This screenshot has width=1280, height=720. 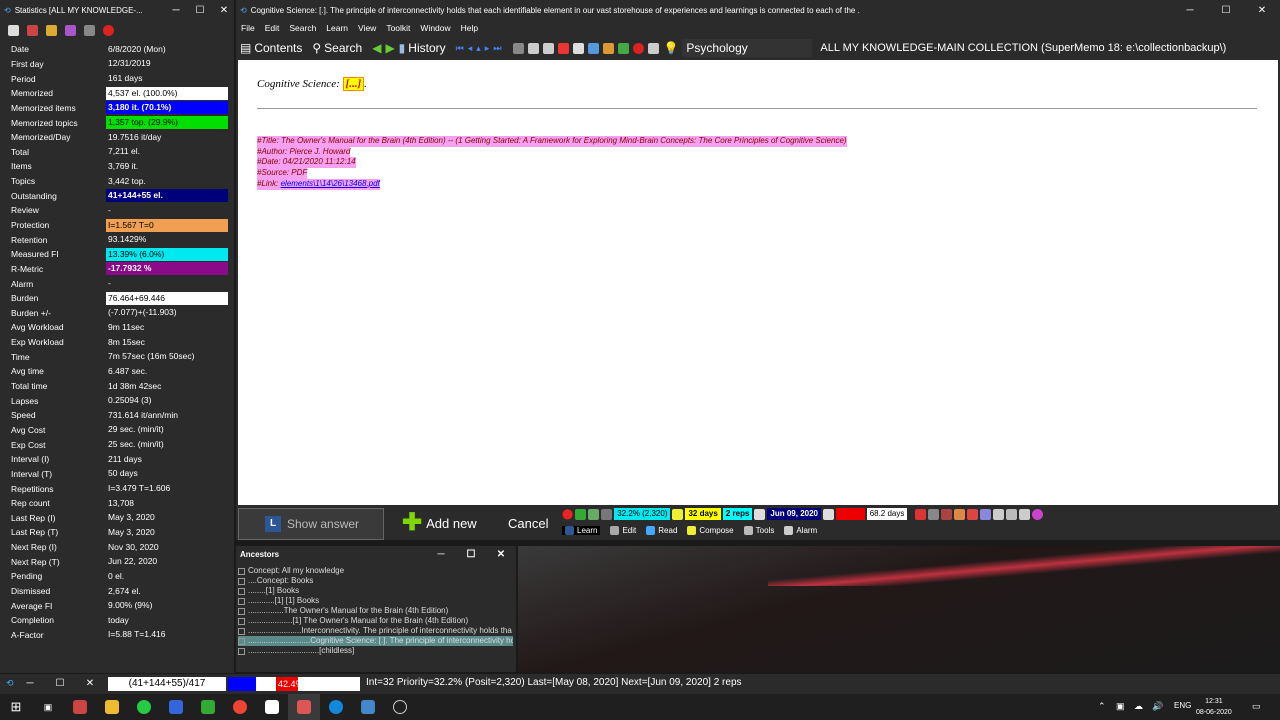 I want to click on contents-button: ▤ Contents, so click(x=271, y=48).